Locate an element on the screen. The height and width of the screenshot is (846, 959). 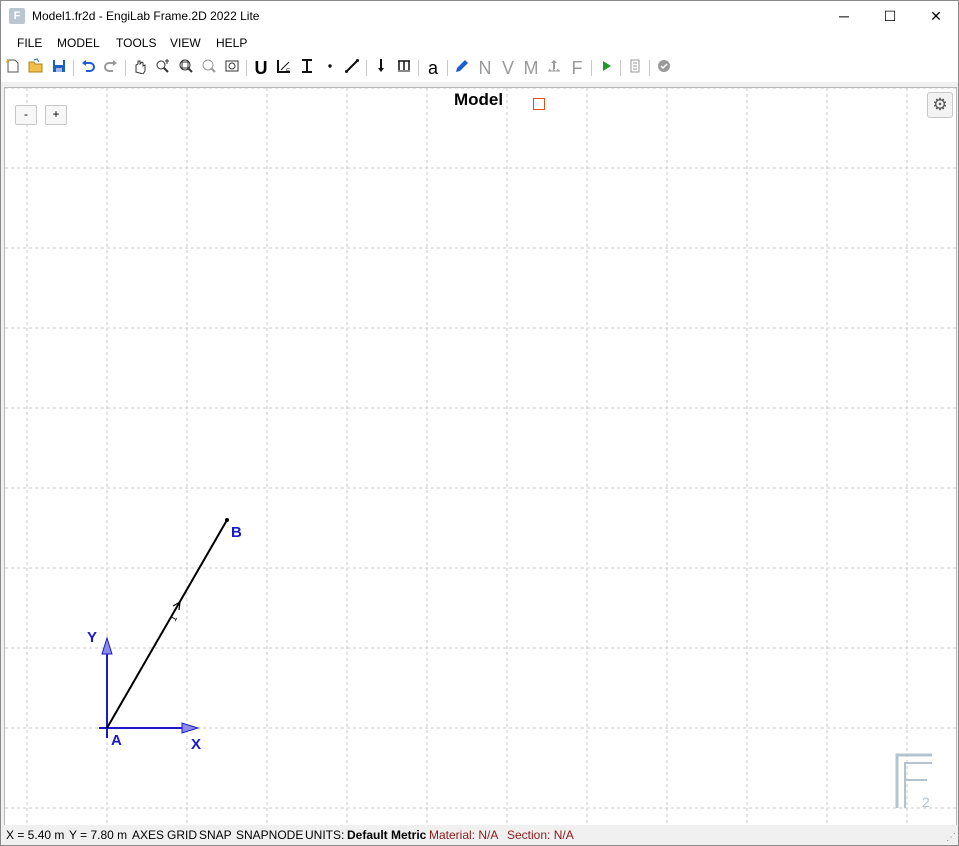
watermark-subscript: 2 is located at coordinates (926, 802).